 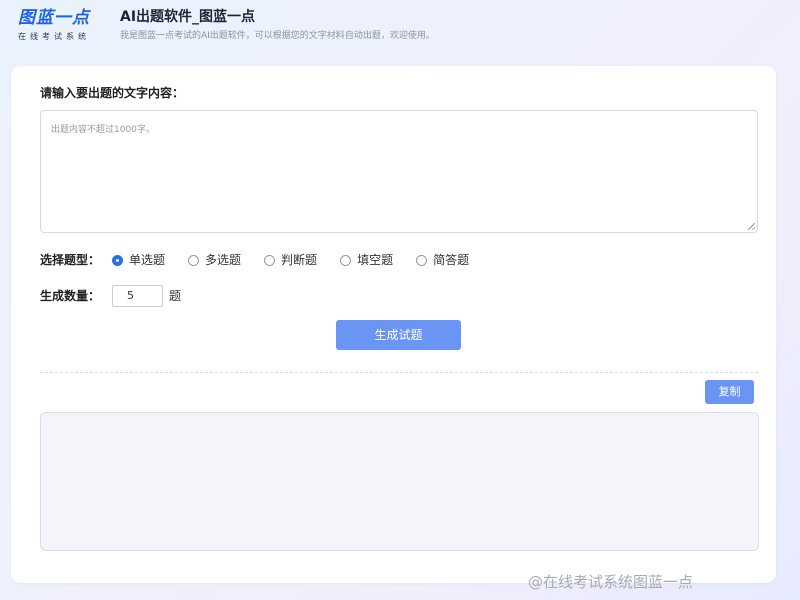 I want to click on question-count-label: 生成数量：, so click(x=70, y=296).